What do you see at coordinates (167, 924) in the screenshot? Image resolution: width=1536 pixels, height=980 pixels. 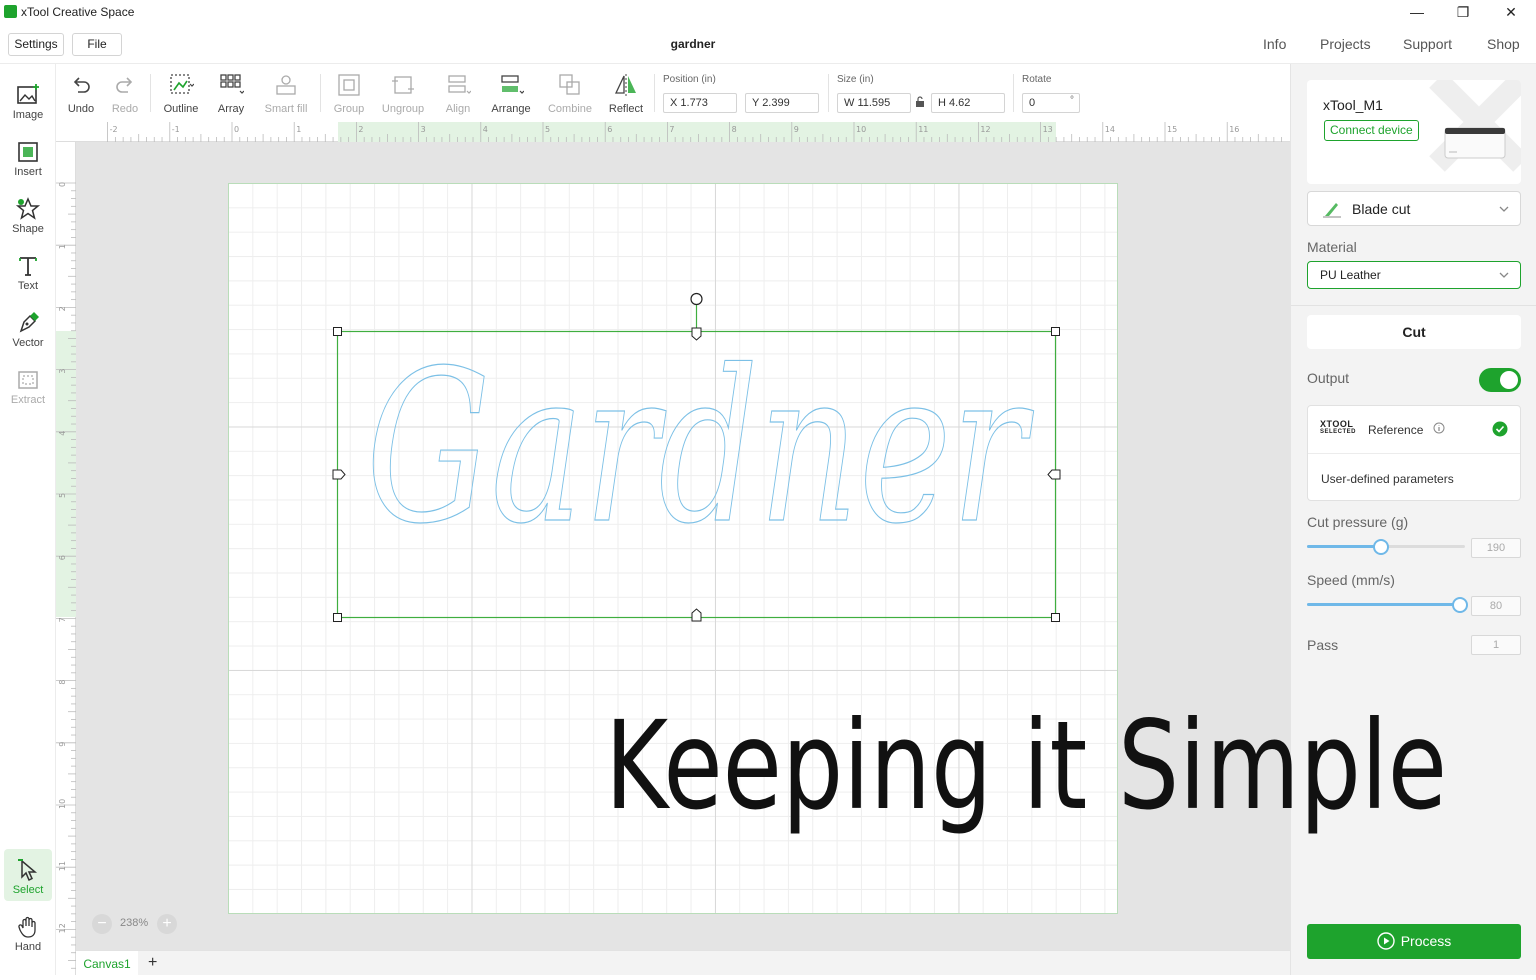 I see `zoom-in-button: +` at bounding box center [167, 924].